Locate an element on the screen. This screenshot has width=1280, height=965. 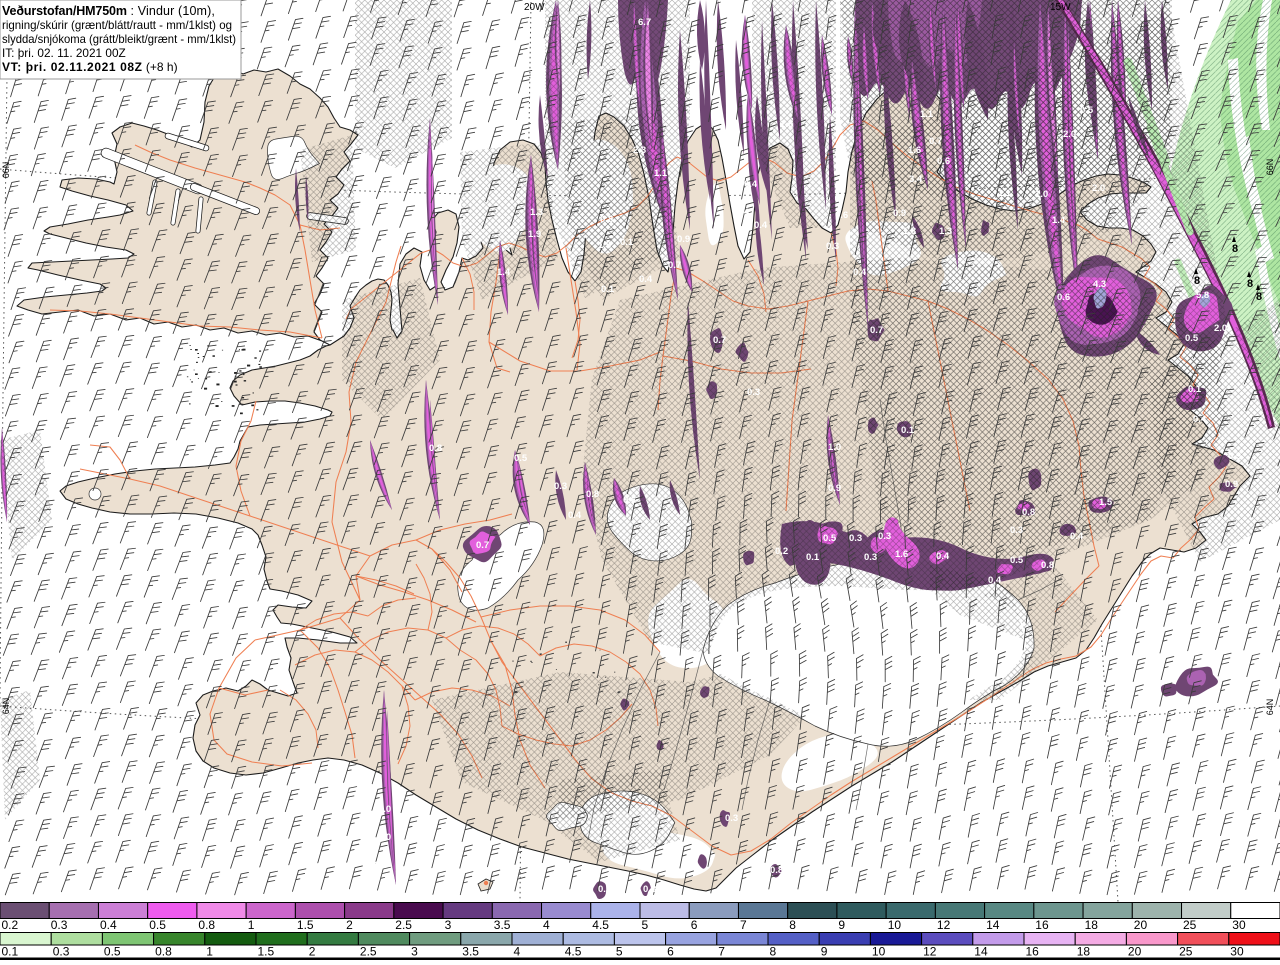
svg-text: 3.4 is located at coordinates (916, 179).